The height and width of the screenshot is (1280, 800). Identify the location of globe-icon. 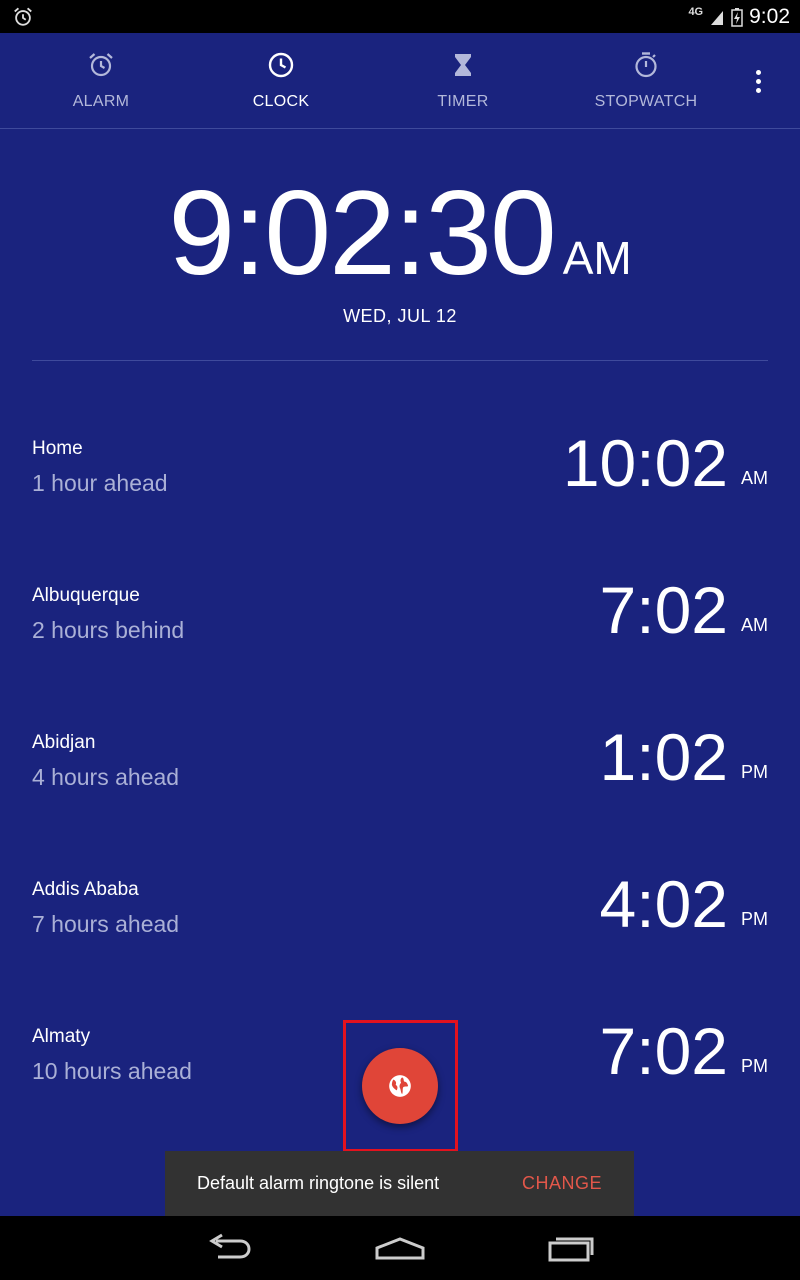
(400, 1086).